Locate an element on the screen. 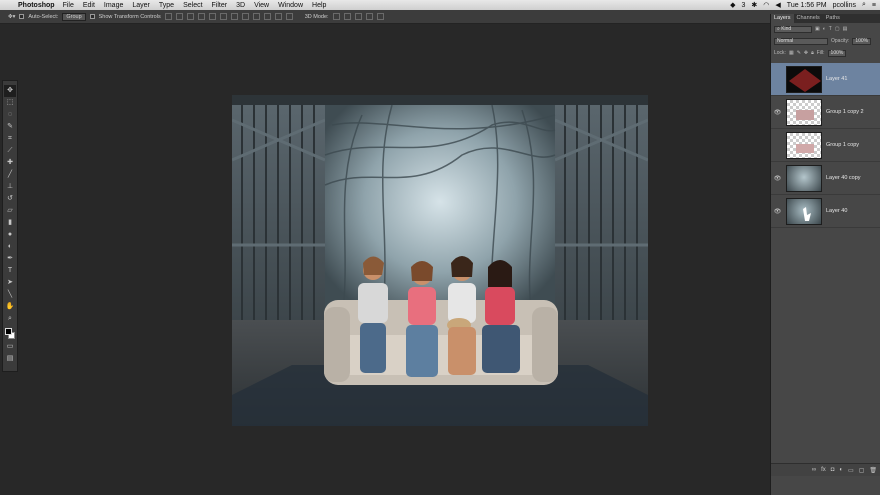 This screenshot has height=495, width=880. blur-tool-icon: ● is located at coordinates (10, 235).